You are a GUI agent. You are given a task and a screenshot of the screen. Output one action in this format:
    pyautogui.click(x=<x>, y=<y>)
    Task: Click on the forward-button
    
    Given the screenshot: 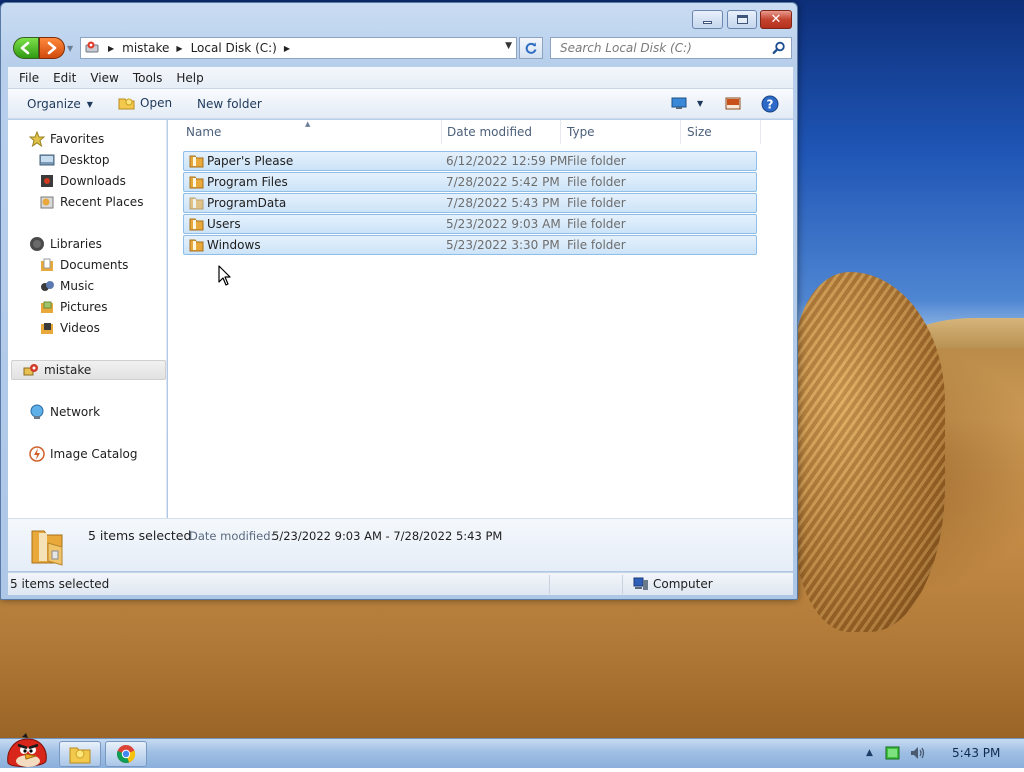 What is the action you would take?
    pyautogui.click(x=52, y=48)
    